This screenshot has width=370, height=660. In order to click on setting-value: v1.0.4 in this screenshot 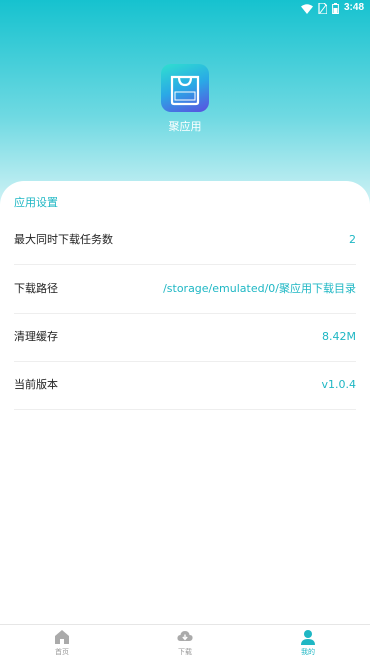, I will do `click(339, 384)`.